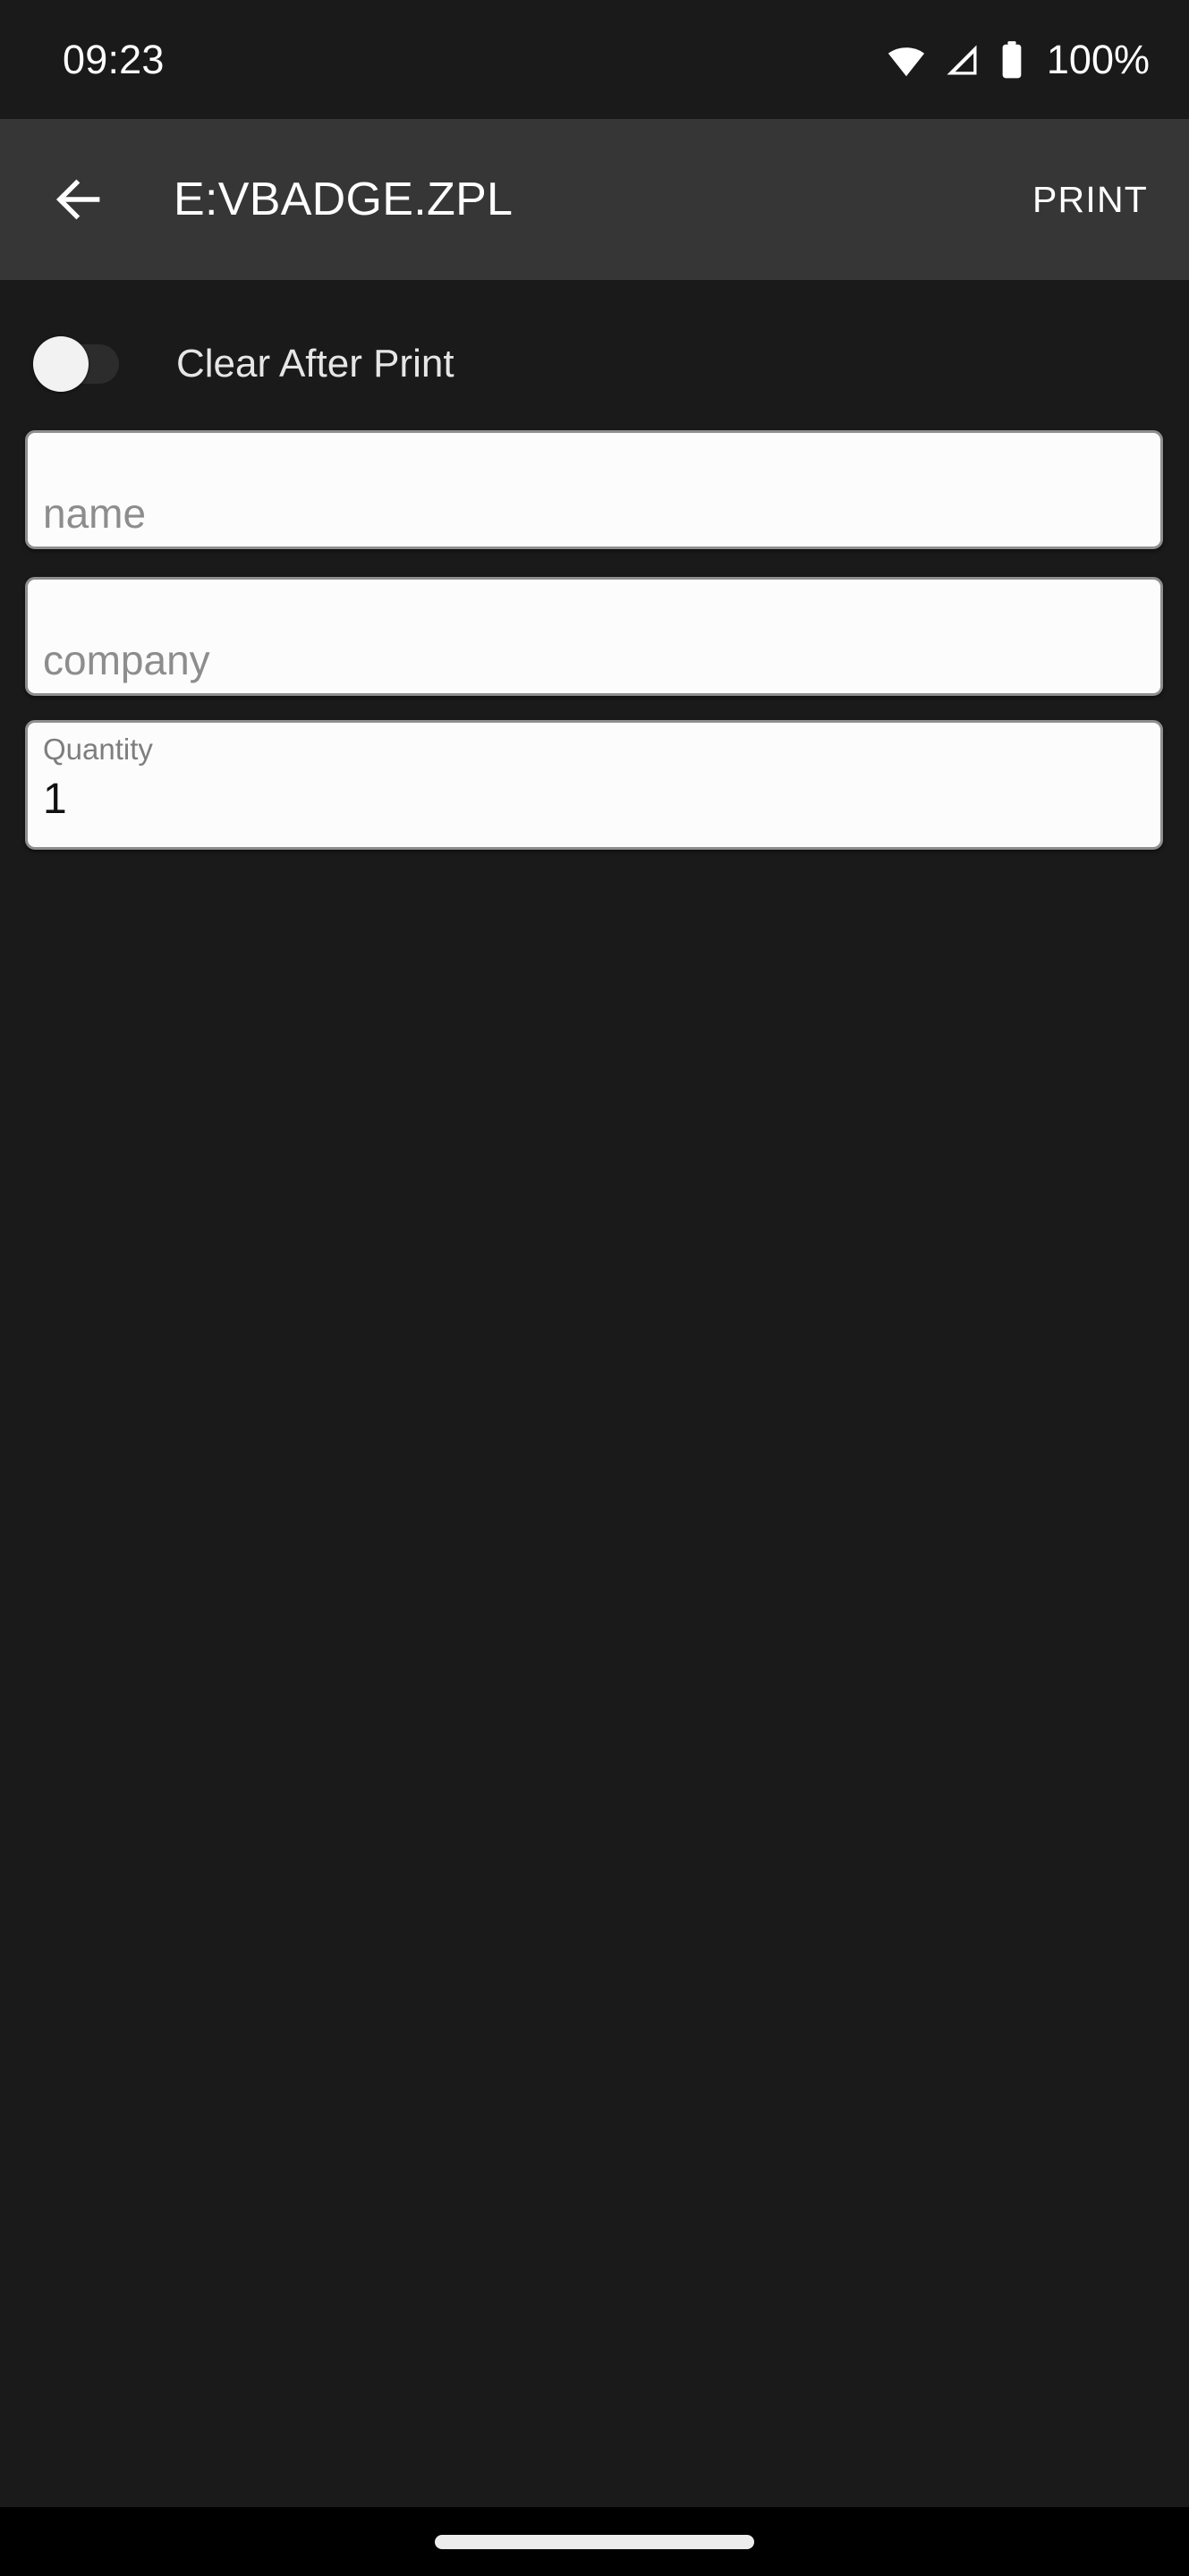  What do you see at coordinates (594, 59) in the screenshot?
I see `status-bar: 09:23 100%` at bounding box center [594, 59].